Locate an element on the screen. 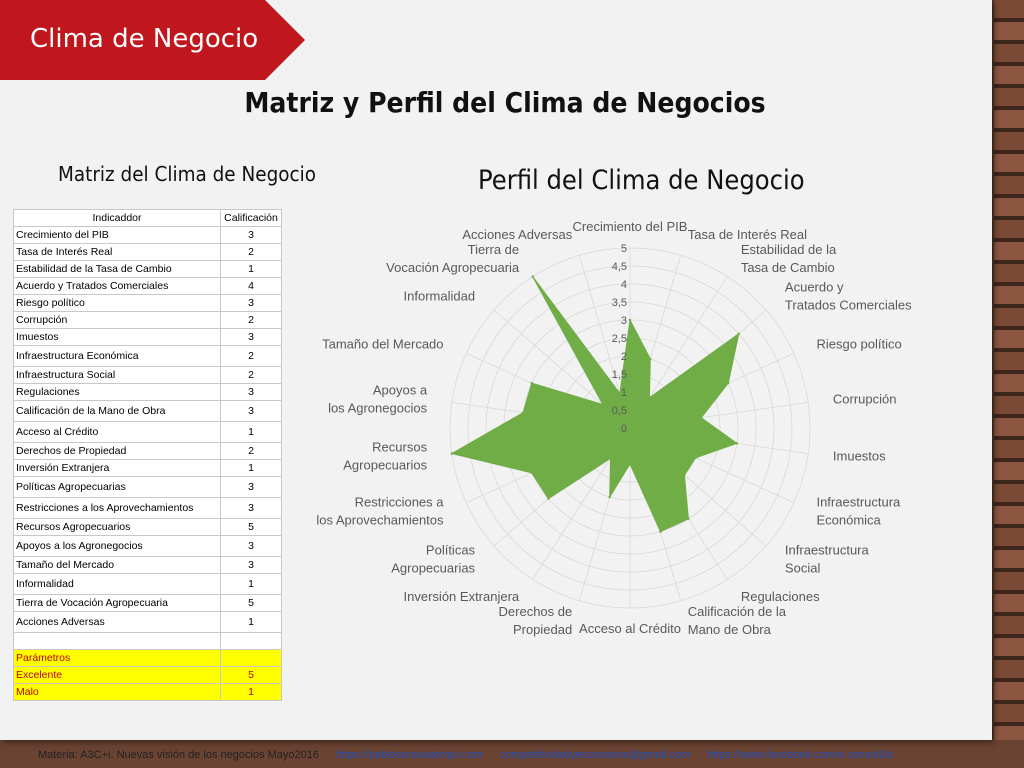 This screenshot has height=768, width=1024. table-row: Infraestructura Social 2 is located at coordinates (147, 375).